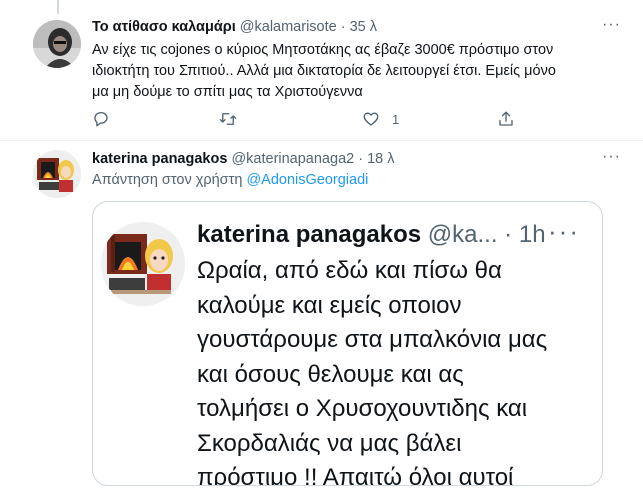 The height and width of the screenshot is (497, 643). I want to click on reply-icon, so click(101, 119).